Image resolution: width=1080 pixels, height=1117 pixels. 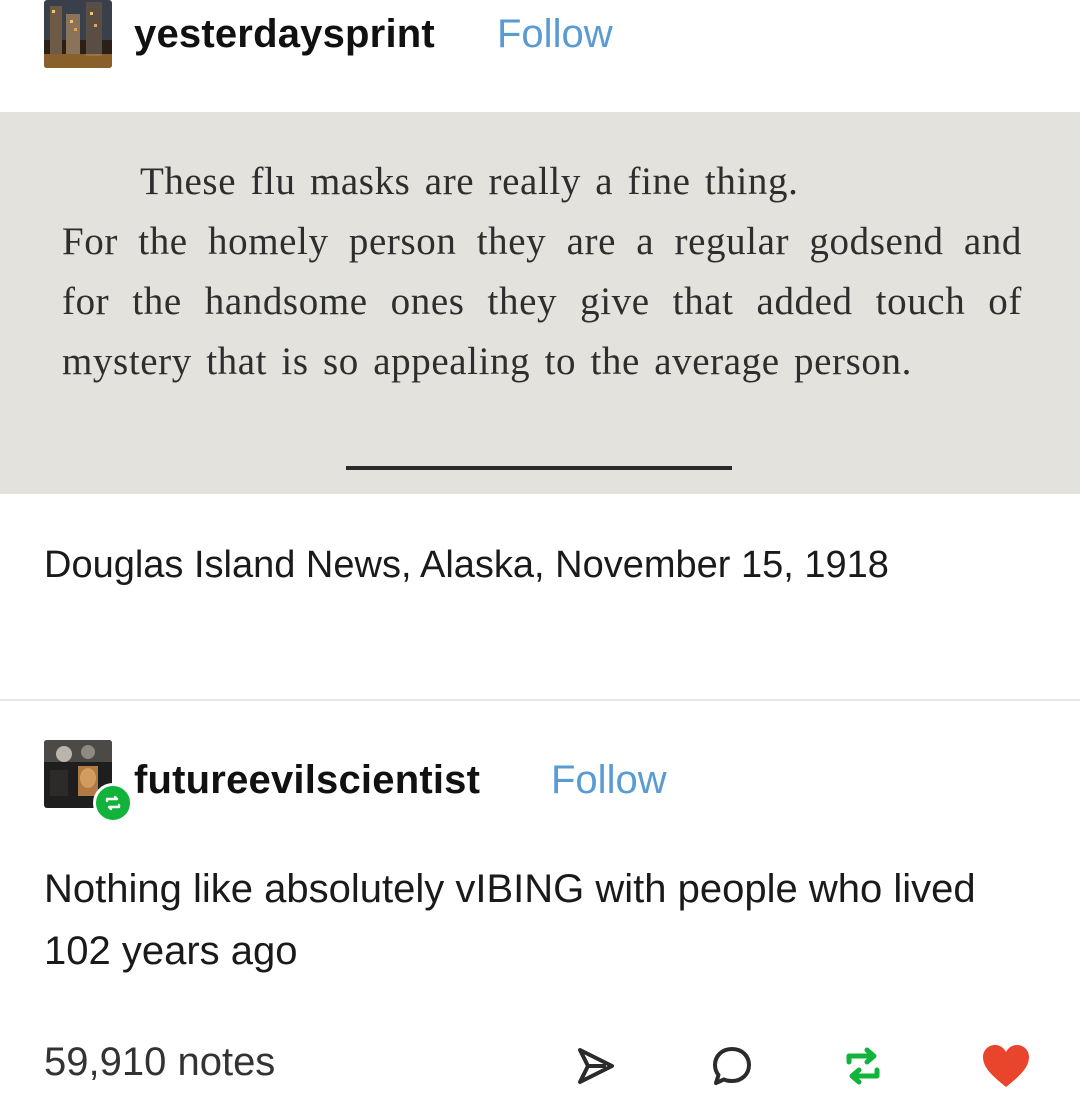 What do you see at coordinates (284, 34) in the screenshot?
I see `post-author: yesterdaysprint` at bounding box center [284, 34].